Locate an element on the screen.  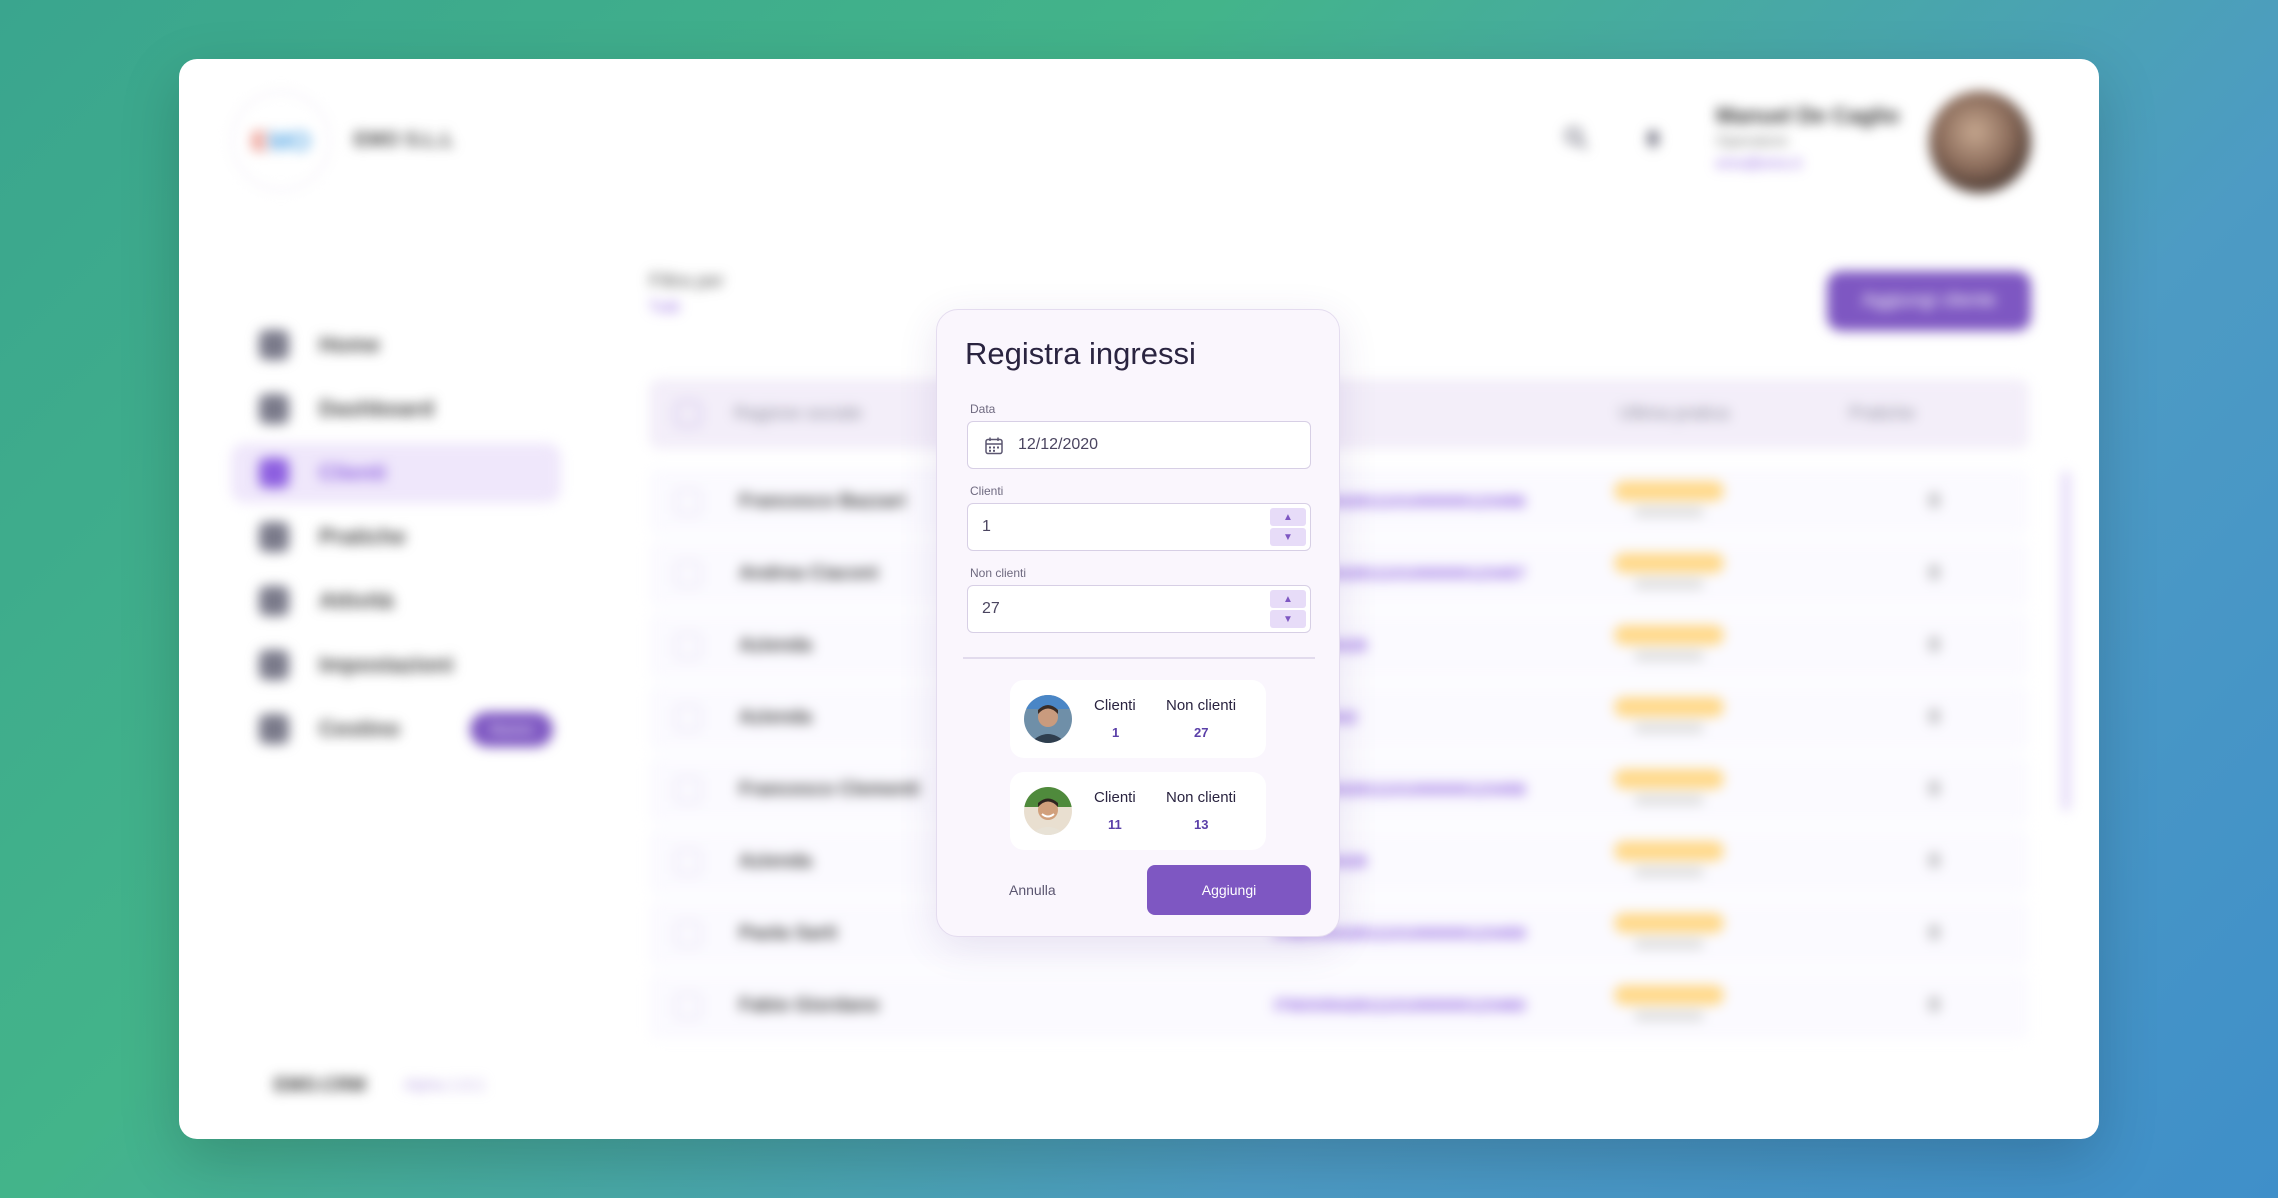
sidebar-item-dashboard: Dashboard is located at coordinates (396, 409).